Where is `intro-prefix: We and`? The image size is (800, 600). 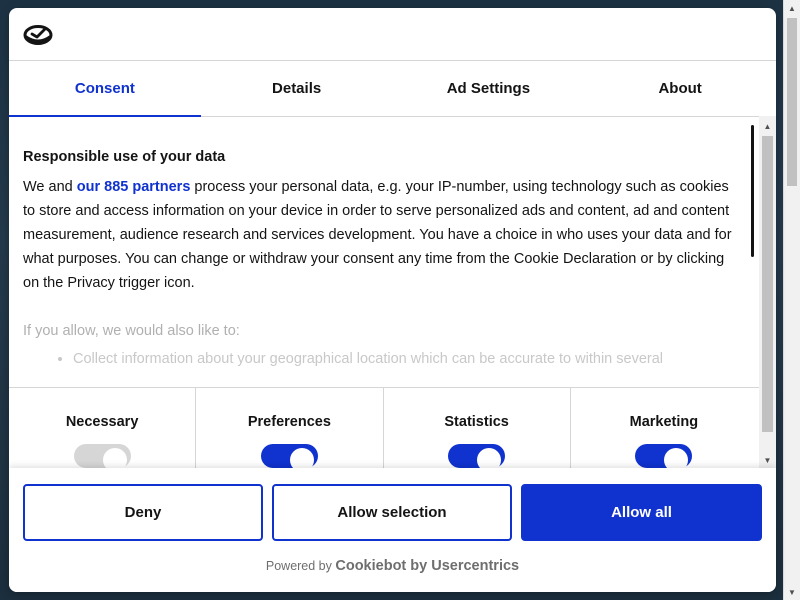
intro-prefix: We and is located at coordinates (50, 187).